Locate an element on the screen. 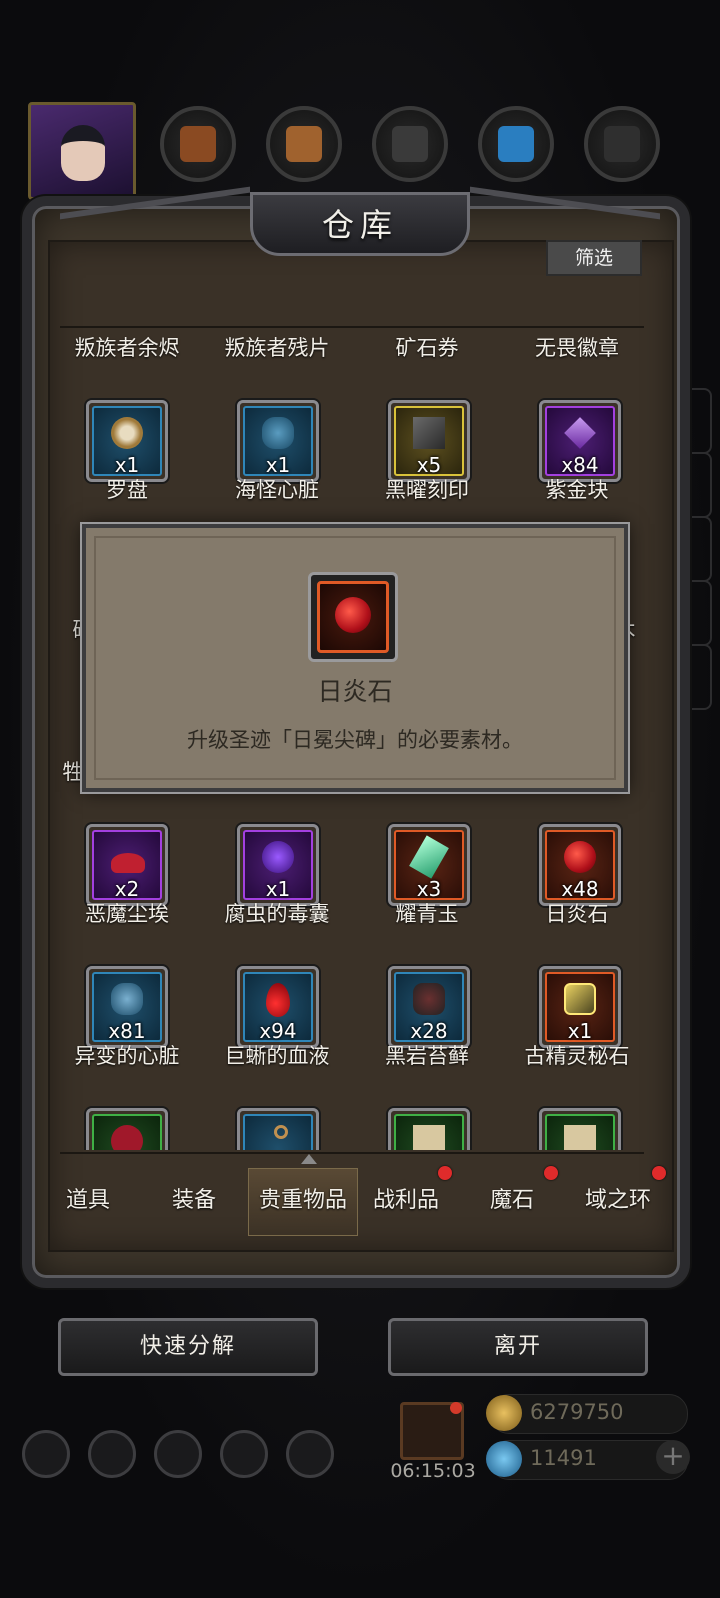 The width and height of the screenshot is (720, 1598). avatar-face is located at coordinates (83, 153).